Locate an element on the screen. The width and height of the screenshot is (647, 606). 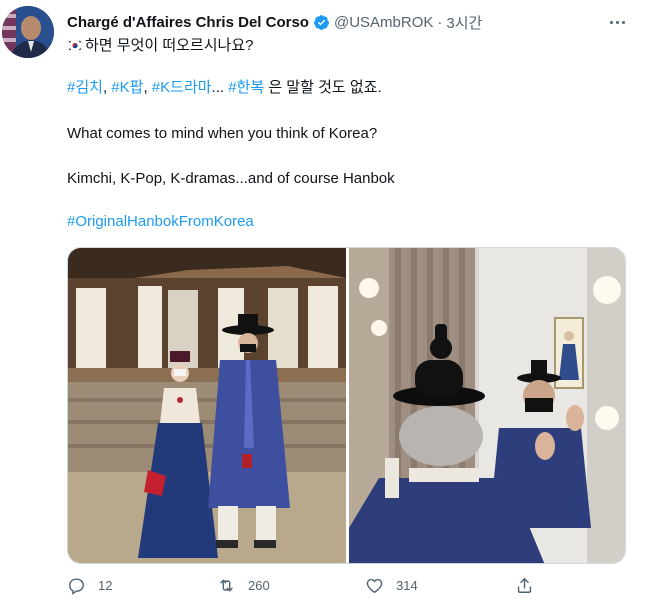
like-count: 314 is located at coordinates (407, 585).